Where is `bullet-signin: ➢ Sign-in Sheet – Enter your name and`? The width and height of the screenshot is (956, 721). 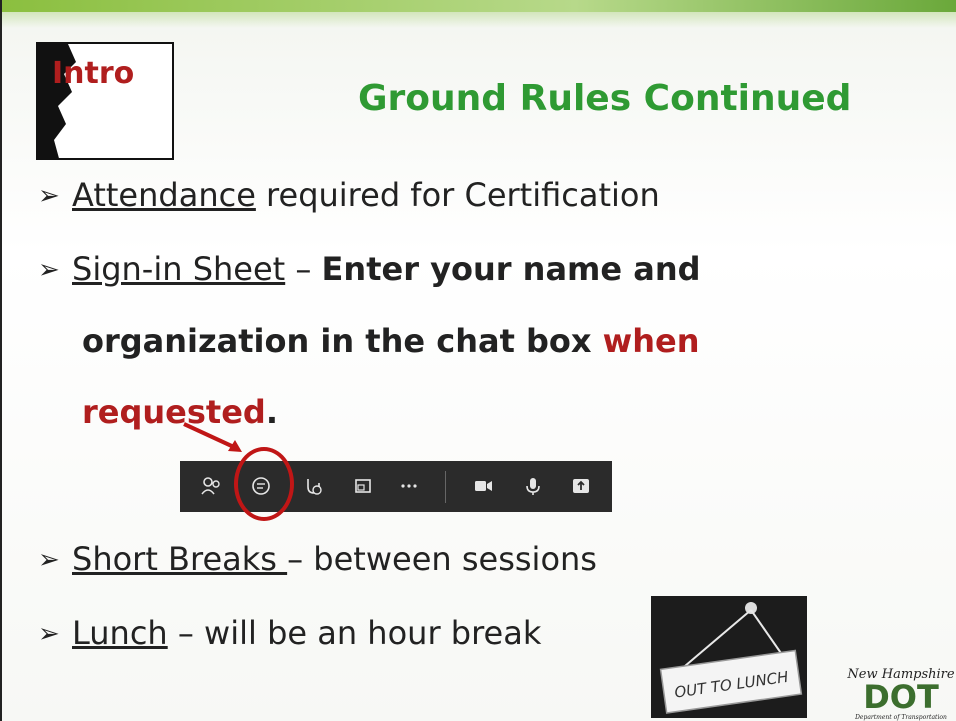 bullet-signin: ➢ Sign-in Sheet – Enter your name and is located at coordinates (369, 269).